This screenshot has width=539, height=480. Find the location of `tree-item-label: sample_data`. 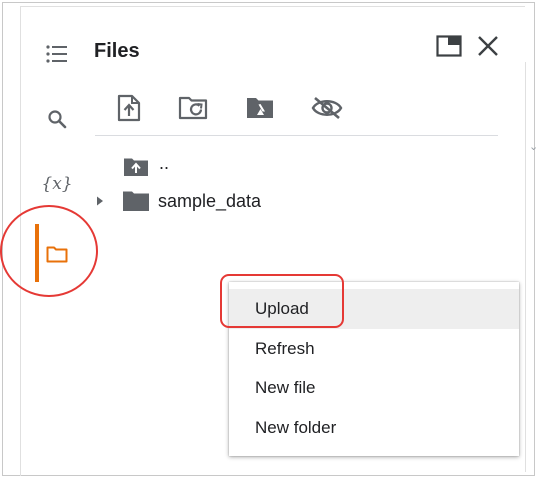

tree-item-label: sample_data is located at coordinates (210, 200).